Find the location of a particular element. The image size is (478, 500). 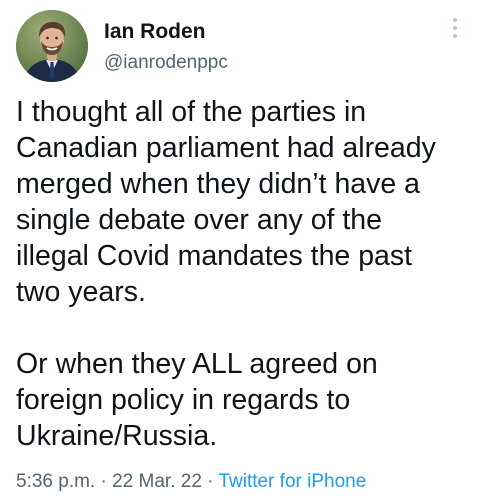

author-name: Ian Roden is located at coordinates (155, 32).